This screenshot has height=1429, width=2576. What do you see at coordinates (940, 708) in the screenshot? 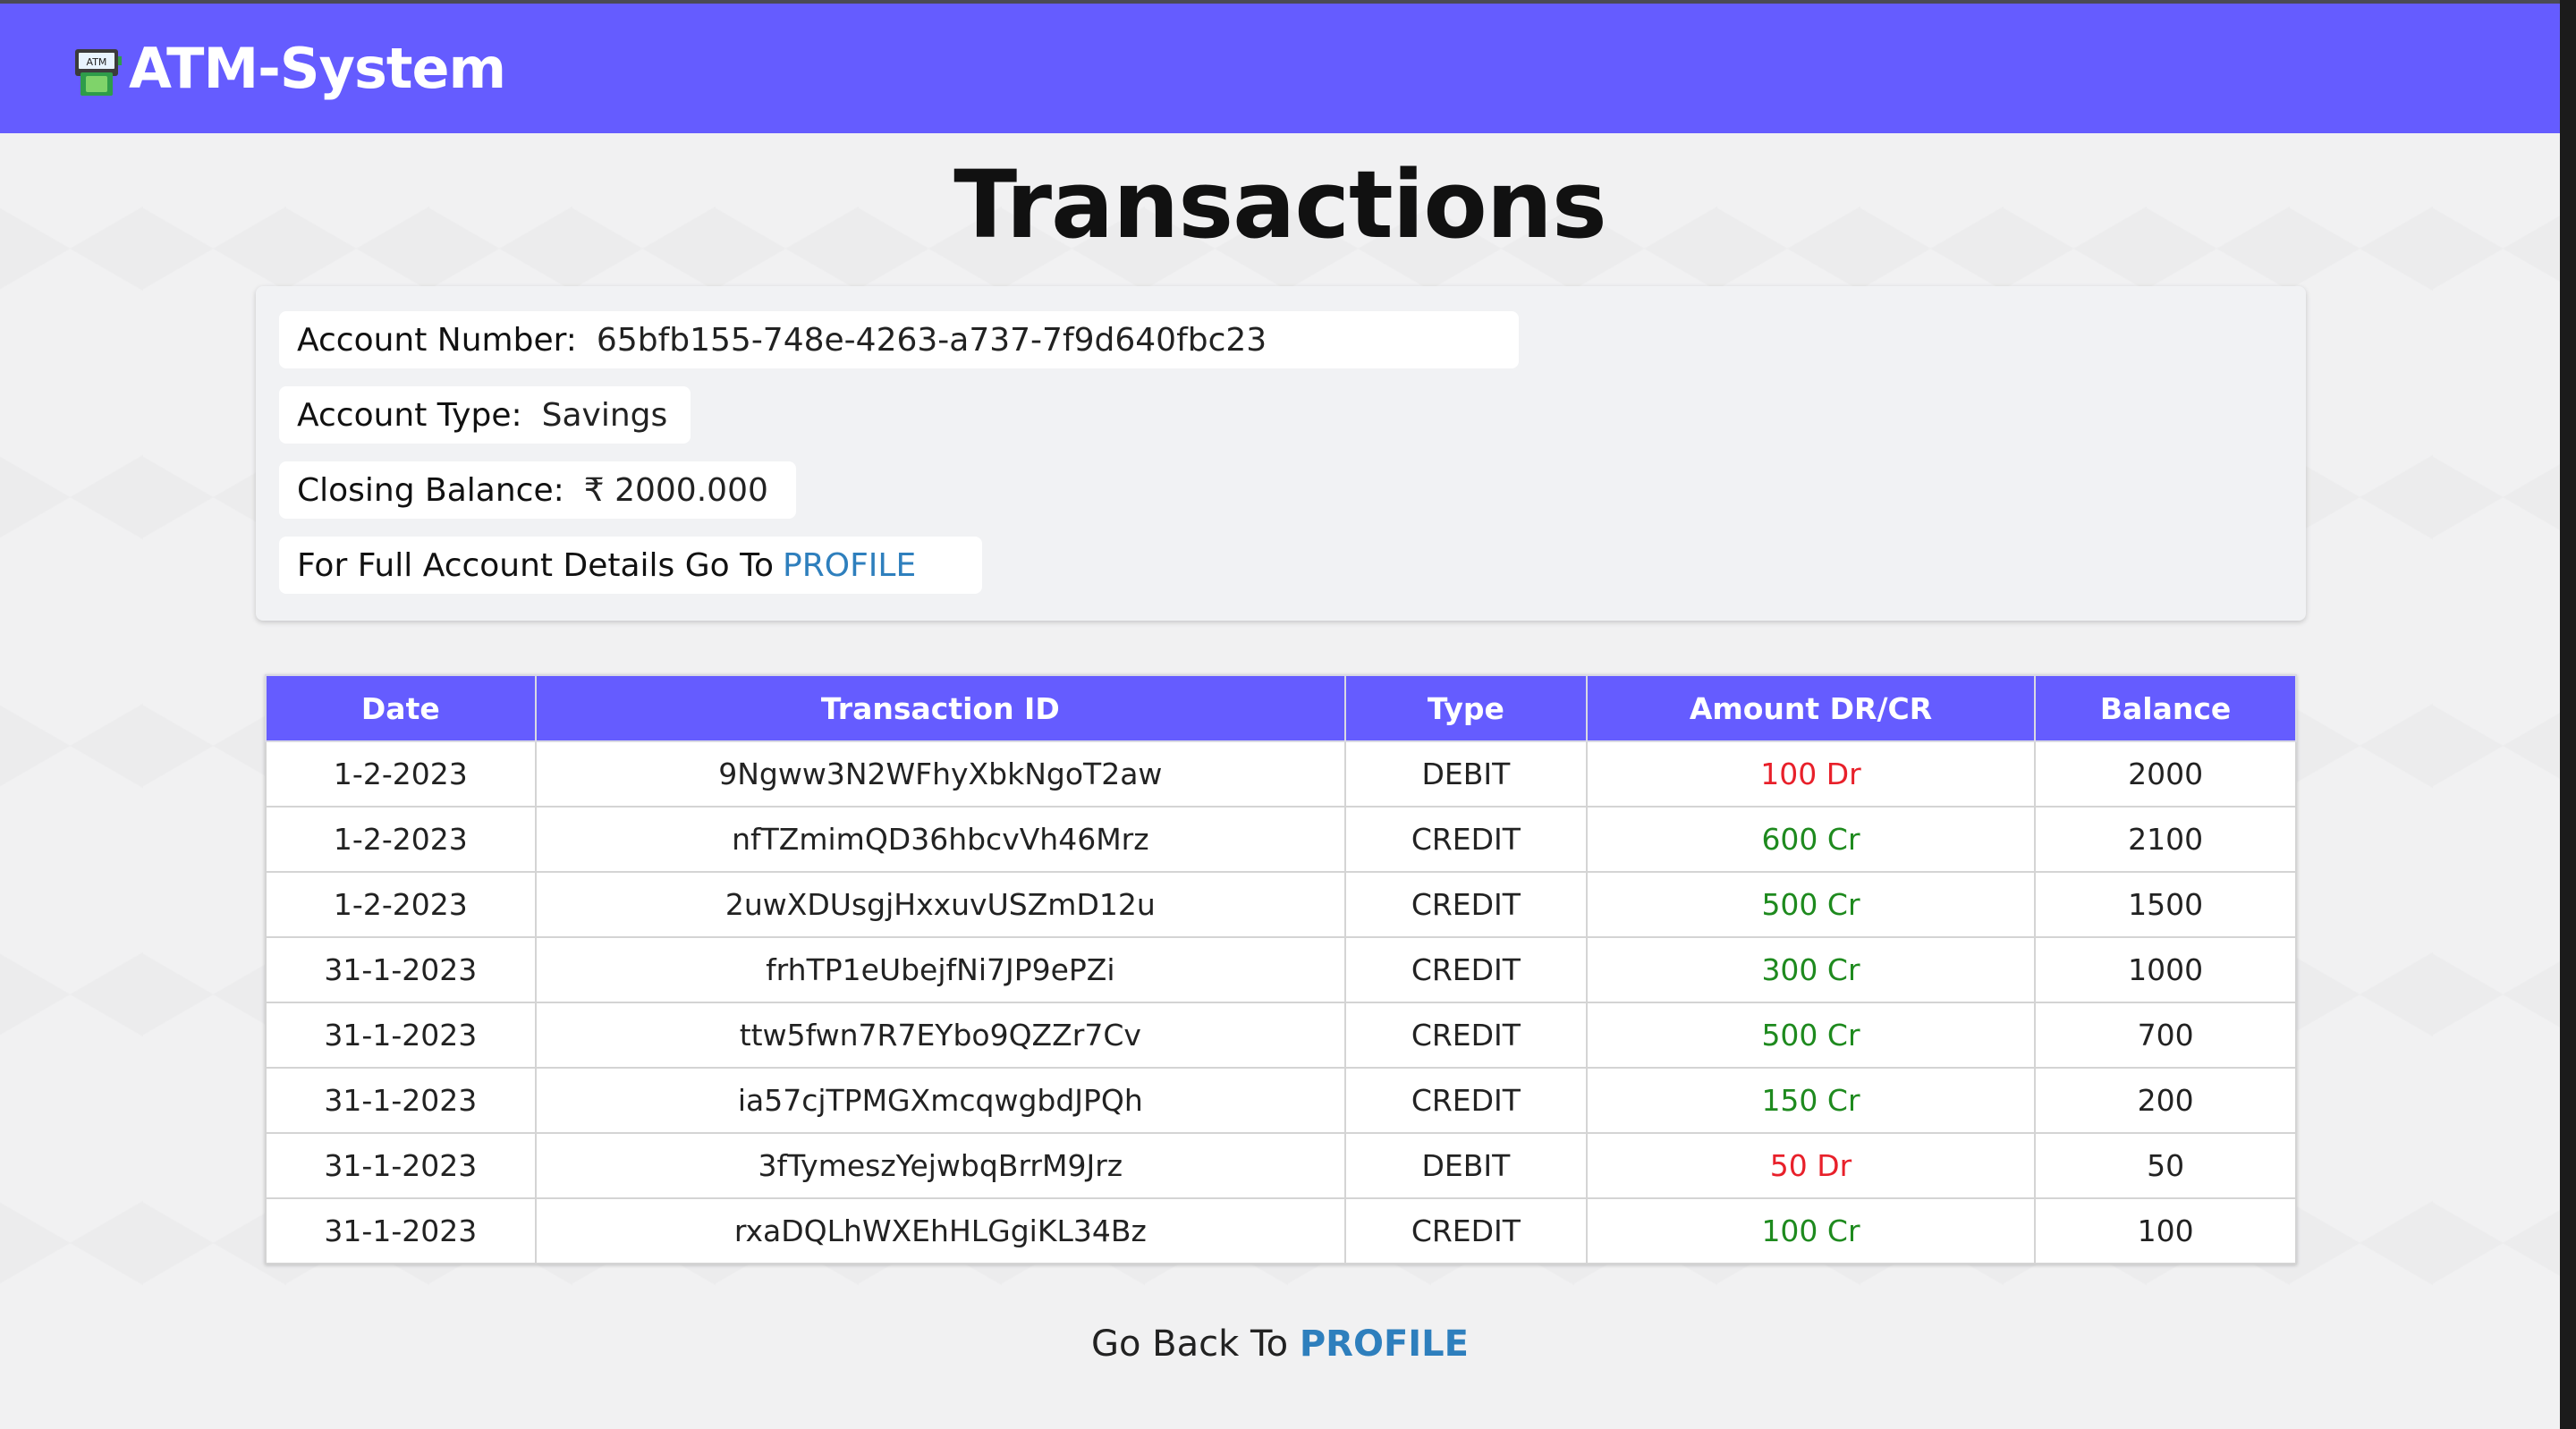
I see `header-transaction-id: Transaction ID` at bounding box center [940, 708].